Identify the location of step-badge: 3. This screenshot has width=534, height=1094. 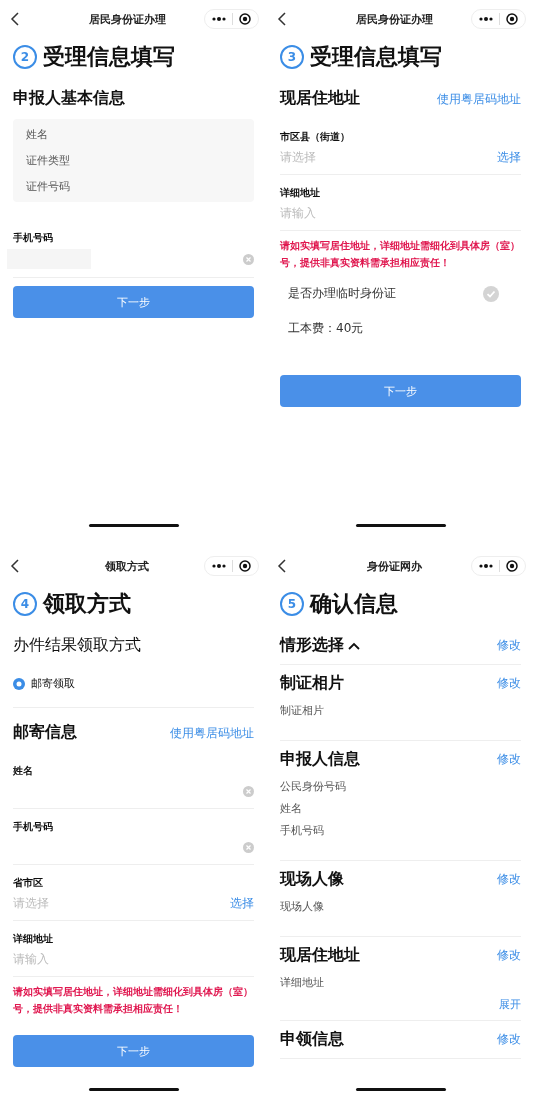
(292, 57).